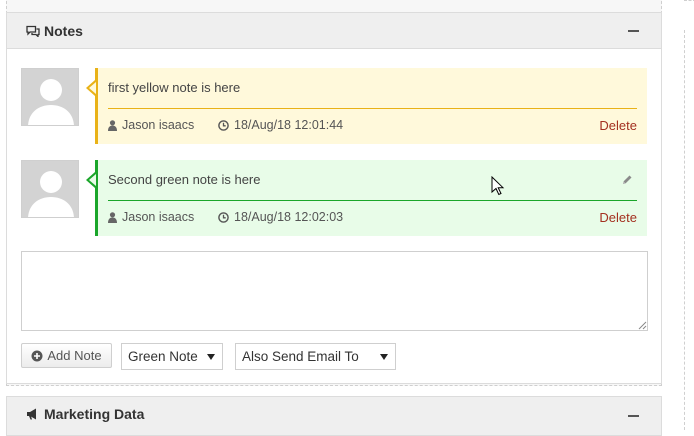 This screenshot has width=694, height=436. I want to click on marketing-title-text: Marketing Data, so click(94, 414).